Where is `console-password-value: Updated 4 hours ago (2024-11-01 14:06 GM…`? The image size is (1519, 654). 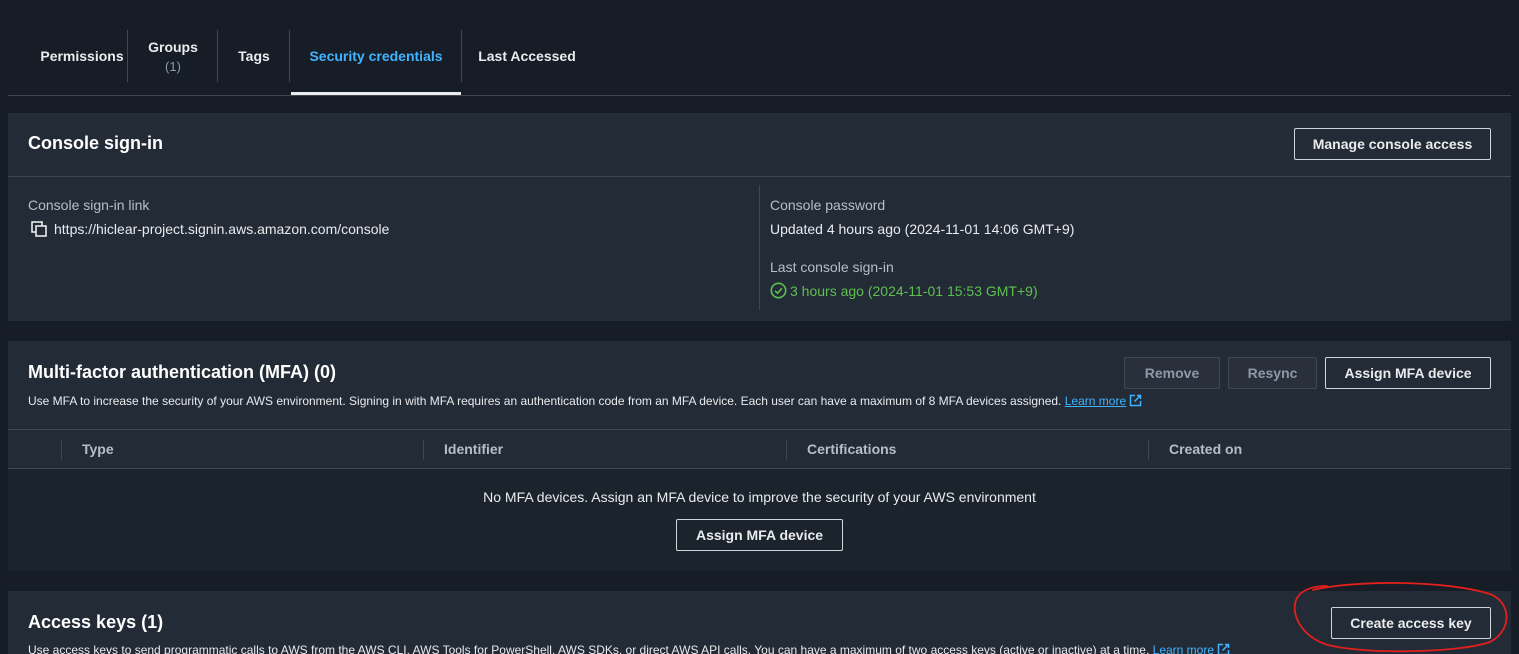 console-password-value: Updated 4 hours ago (2024-11-01 14:06 GM… is located at coordinates (922, 229).